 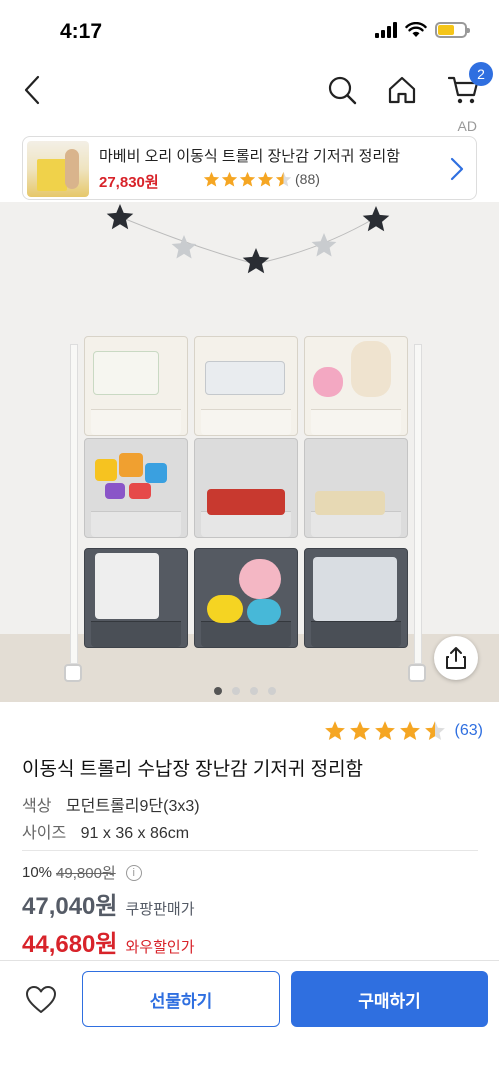 What do you see at coordinates (160, 947) in the screenshot?
I see `wow-price-label: 와우할인가` at bounding box center [160, 947].